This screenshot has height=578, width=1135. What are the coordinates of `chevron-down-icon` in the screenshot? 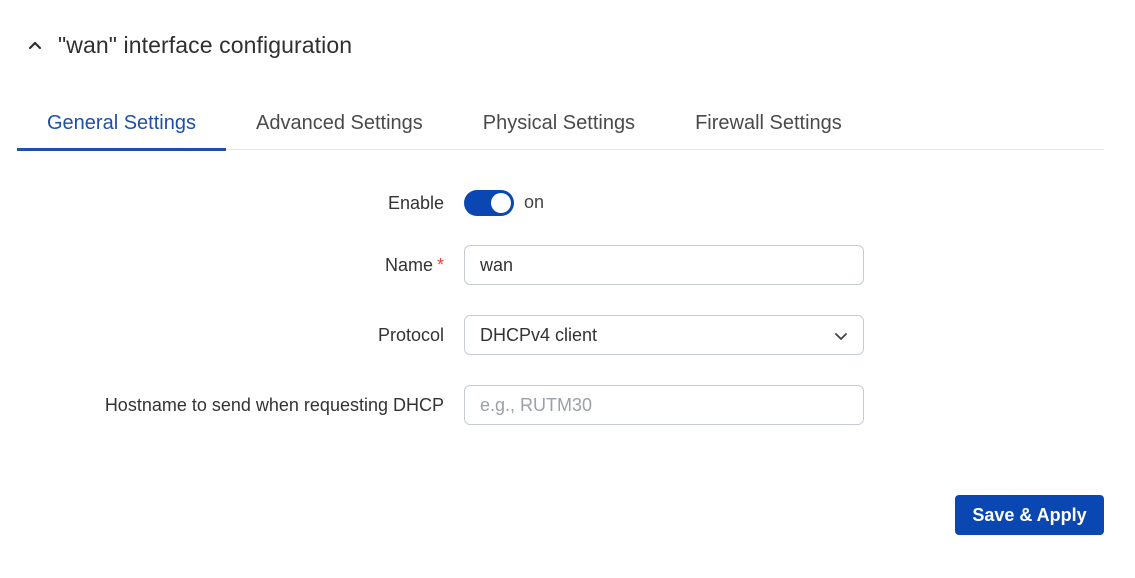 It's located at (841, 335).